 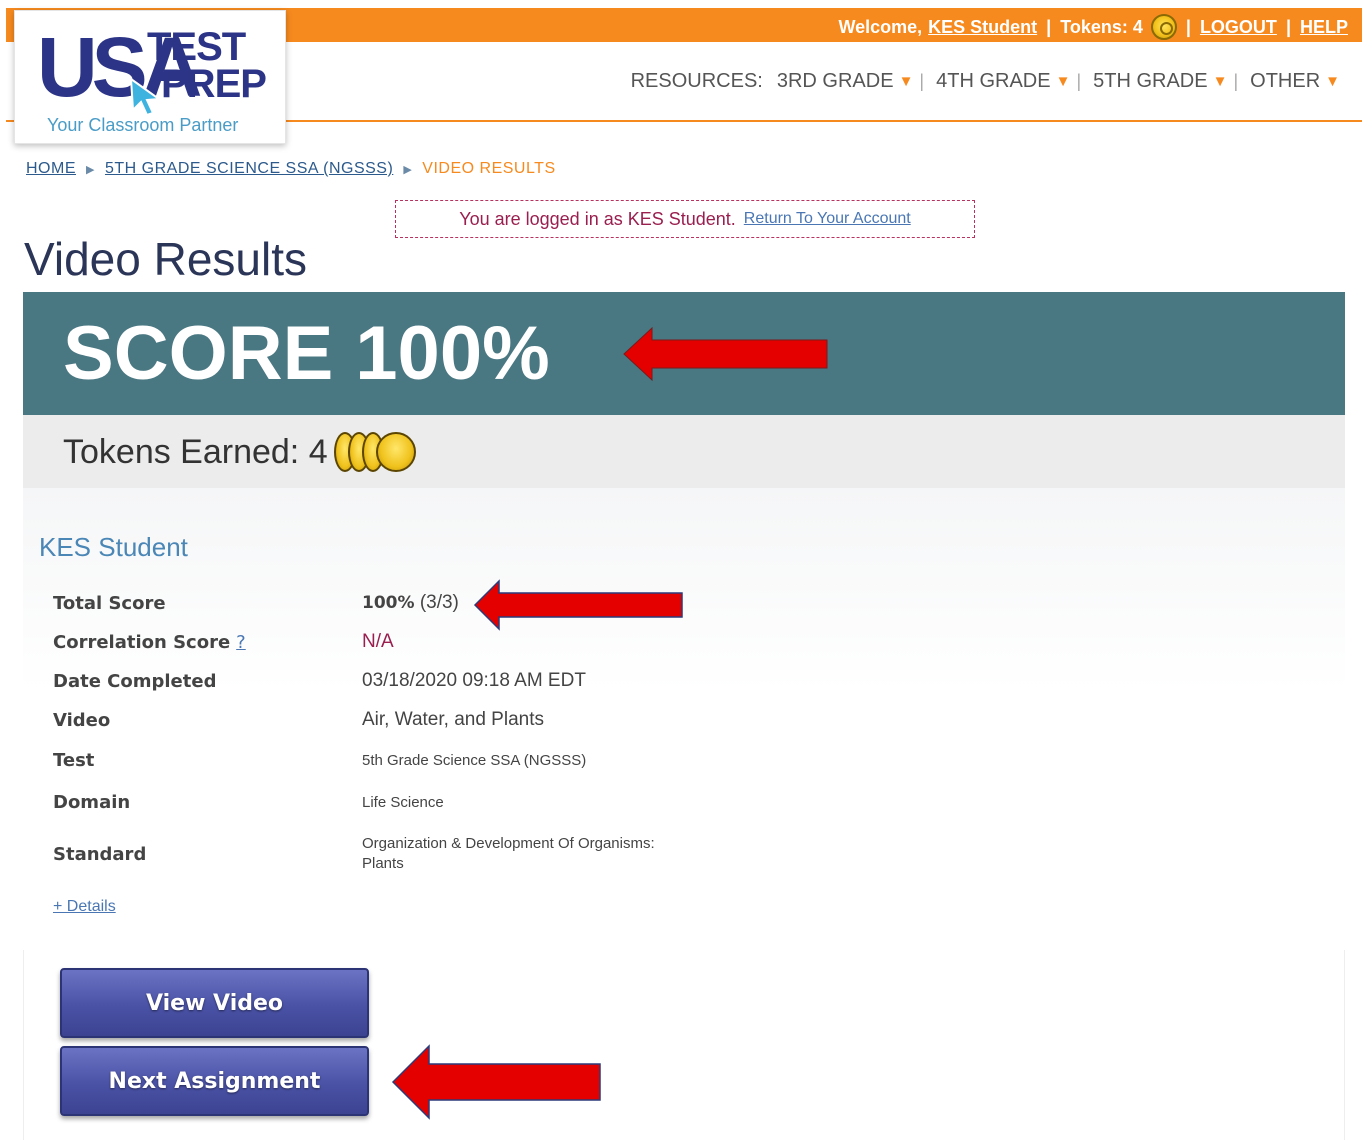 I want to click on cursor-icon, so click(x=145, y=97).